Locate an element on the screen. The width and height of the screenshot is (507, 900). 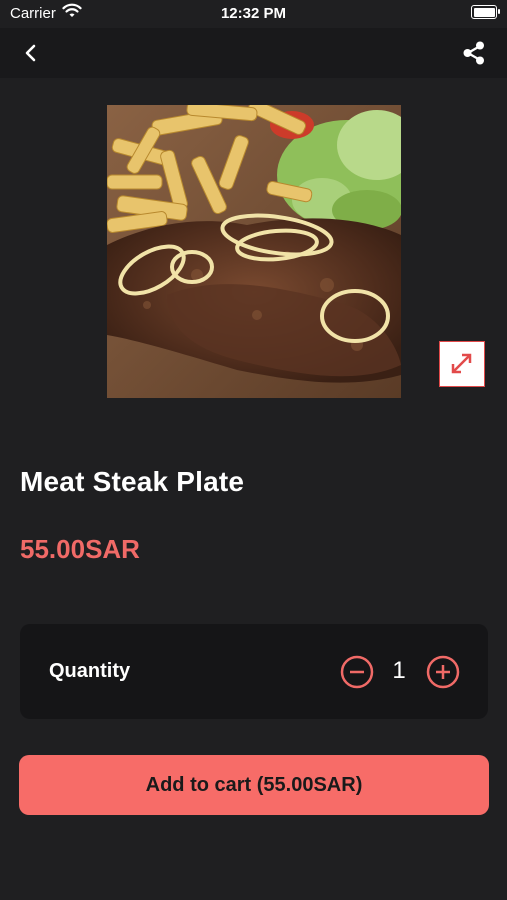
share-button is located at coordinates (474, 53).